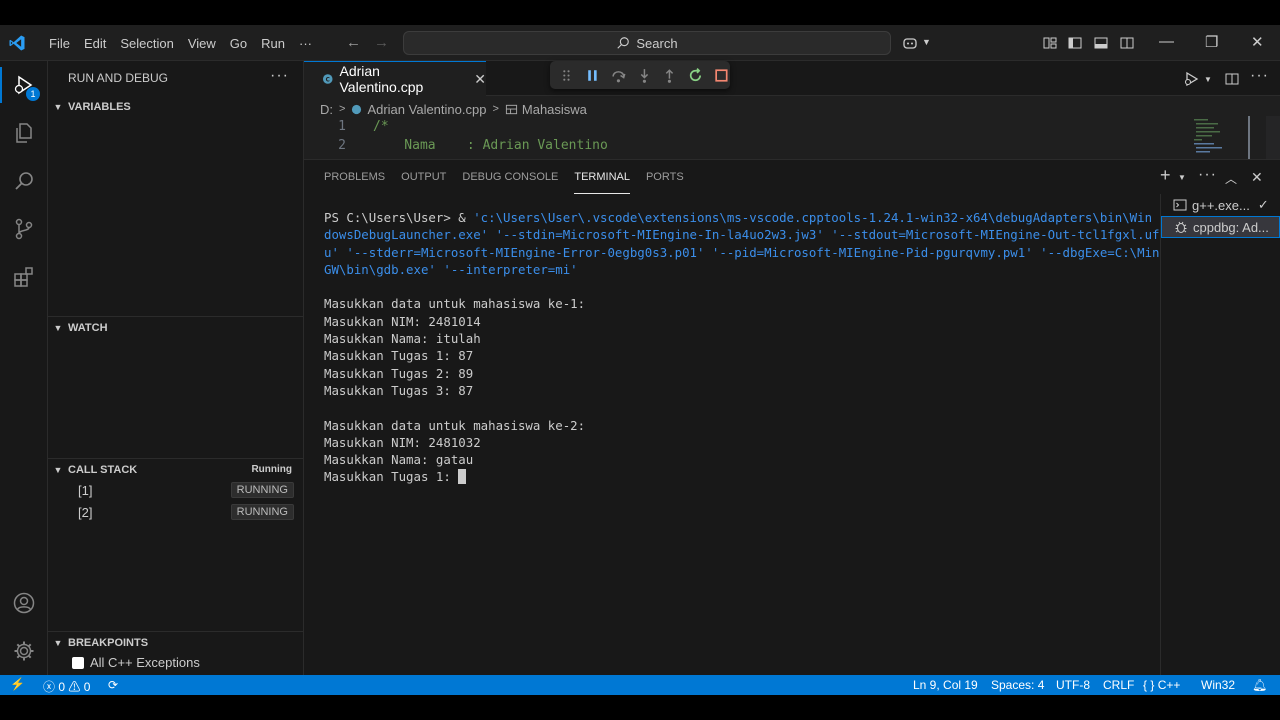 This screenshot has width=1280, height=720. What do you see at coordinates (176, 642) in the screenshot?
I see `breakpoints-section-header: ▼ BREAKPOINTS` at bounding box center [176, 642].